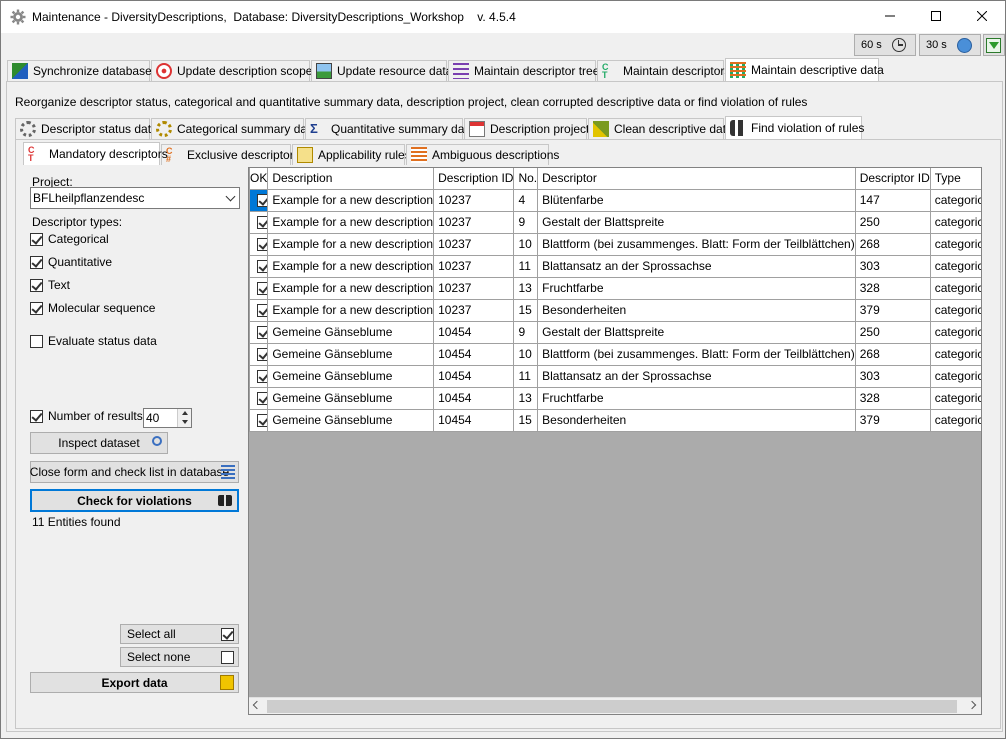 The height and width of the screenshot is (739, 1006). I want to click on cell-no: 13, so click(526, 288).